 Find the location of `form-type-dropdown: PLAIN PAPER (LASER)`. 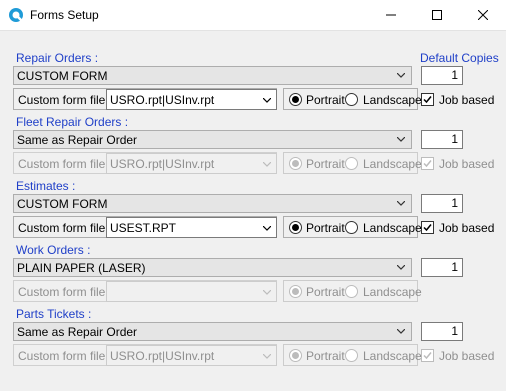

form-type-dropdown: PLAIN PAPER (LASER) is located at coordinates (212, 267).